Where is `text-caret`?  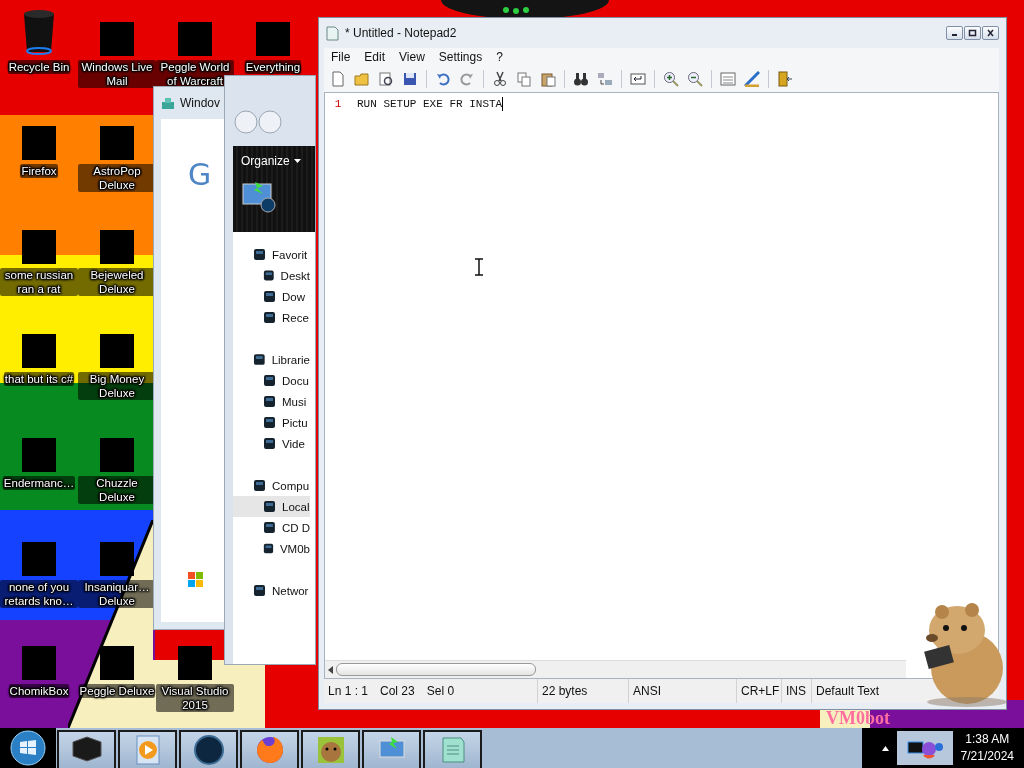
text-caret is located at coordinates (503, 104).